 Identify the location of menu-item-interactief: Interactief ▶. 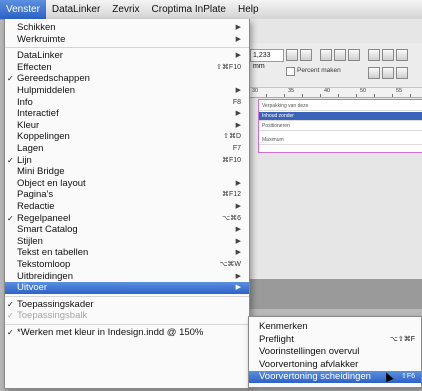
(127, 114).